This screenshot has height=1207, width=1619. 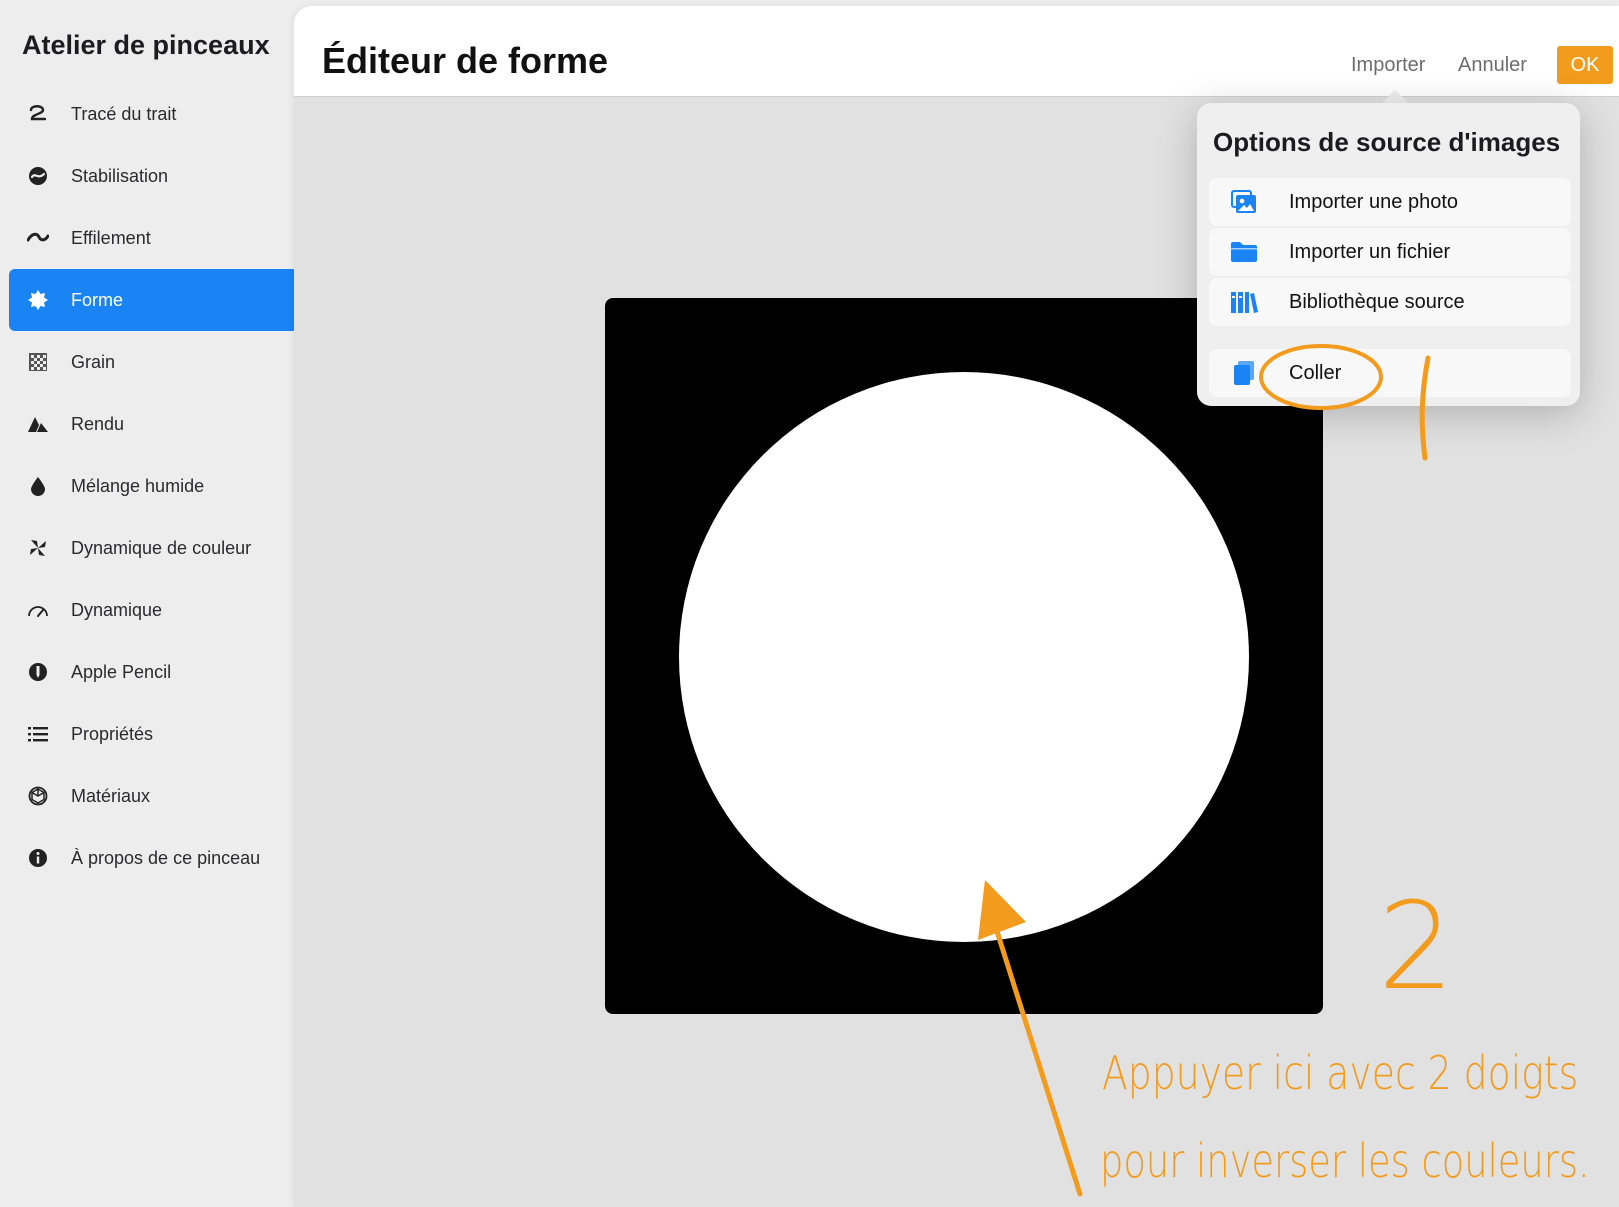 I want to click on import-file-option: Importer un fichier, so click(x=1390, y=252).